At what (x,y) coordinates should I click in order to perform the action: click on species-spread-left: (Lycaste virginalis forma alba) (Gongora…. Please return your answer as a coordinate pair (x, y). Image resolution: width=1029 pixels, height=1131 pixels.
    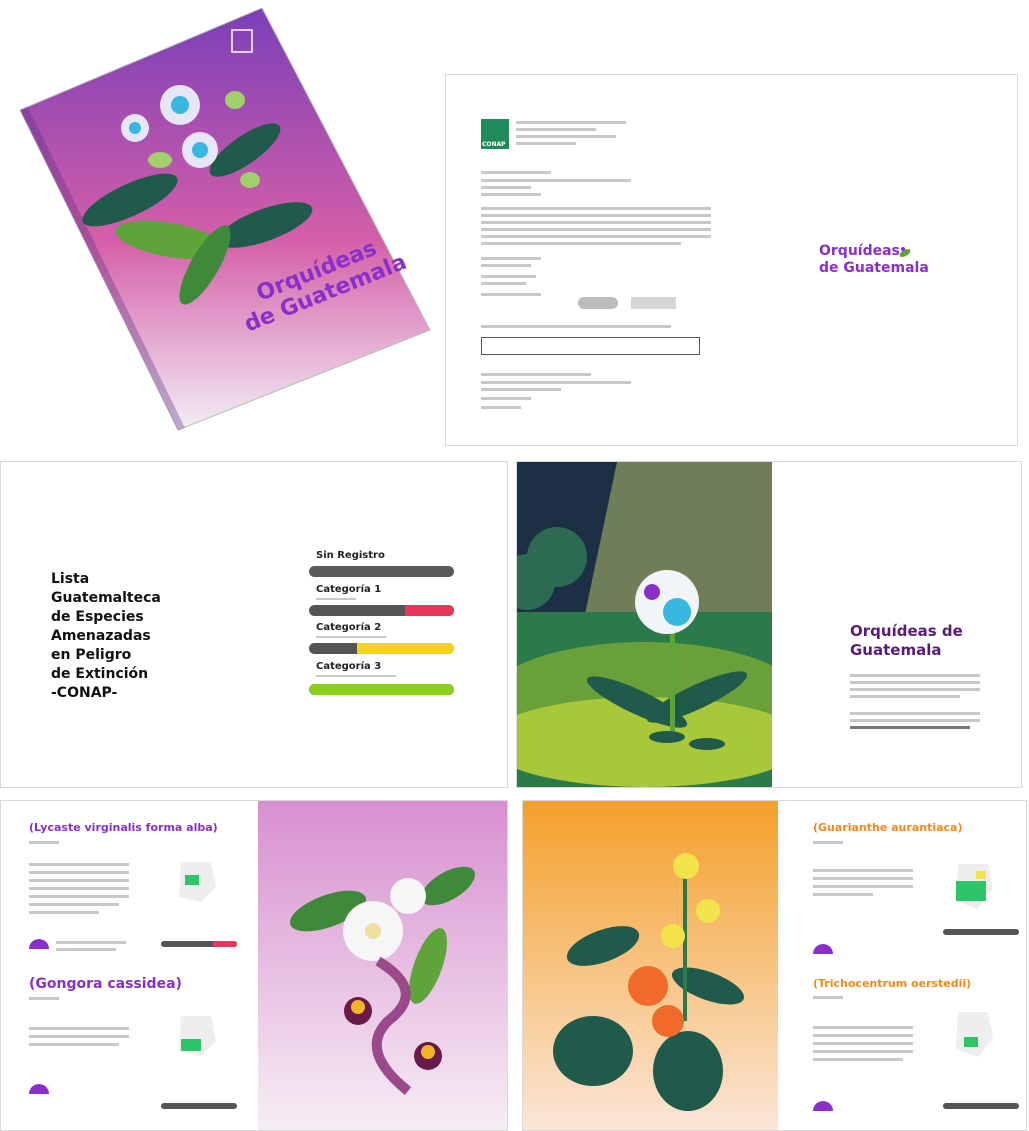
    Looking at the image, I should click on (254, 965).